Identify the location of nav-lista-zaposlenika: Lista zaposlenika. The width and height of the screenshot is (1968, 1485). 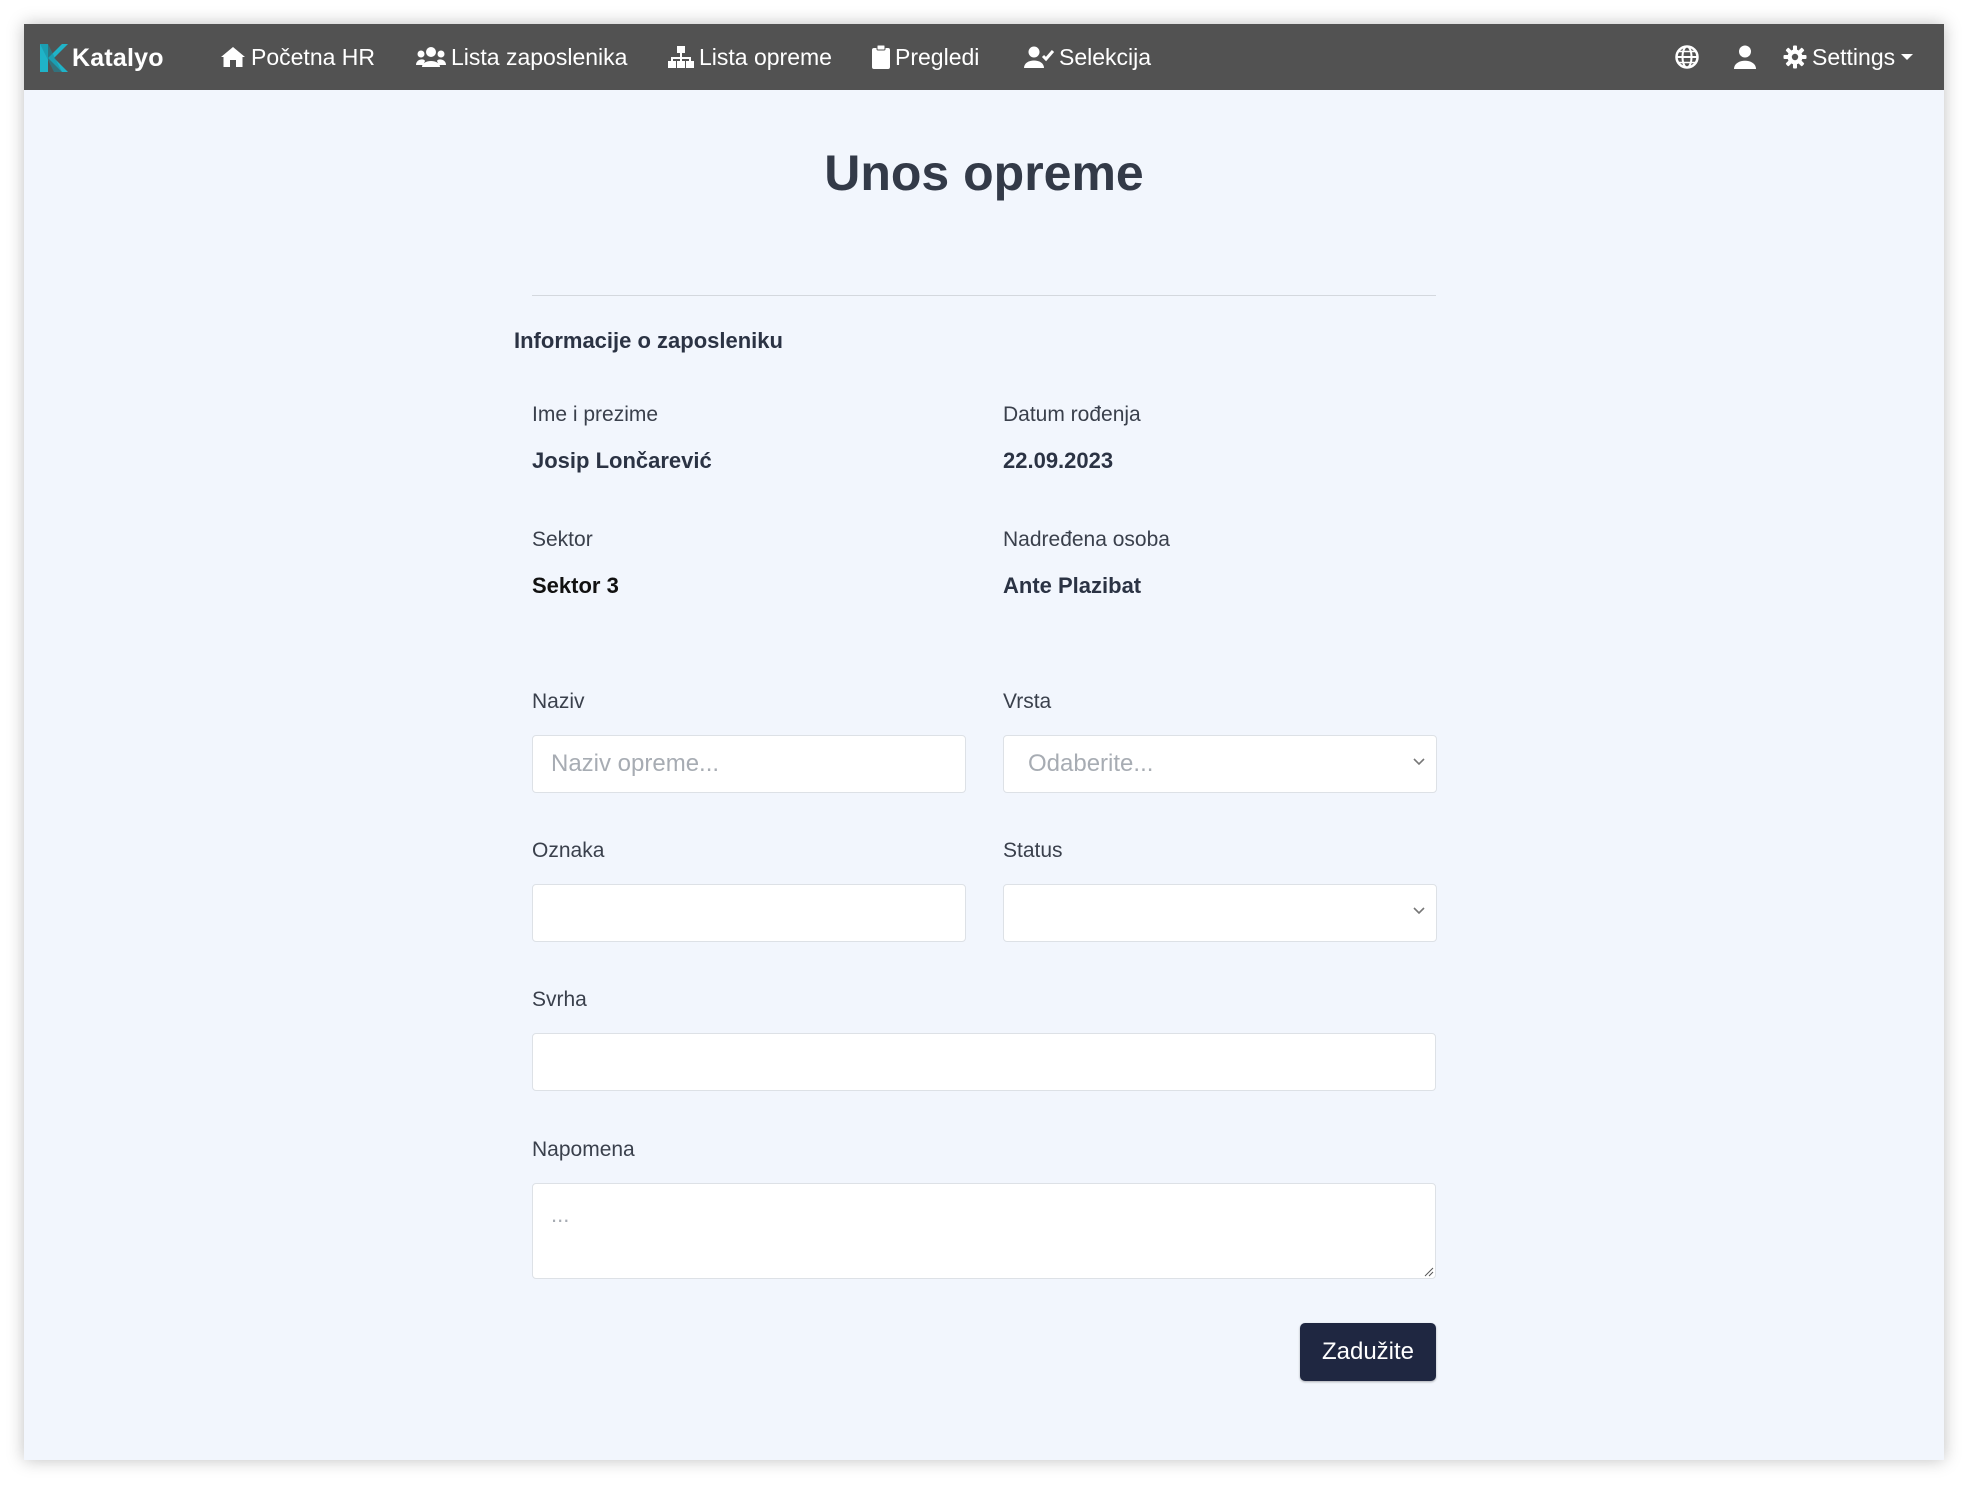
(521, 57).